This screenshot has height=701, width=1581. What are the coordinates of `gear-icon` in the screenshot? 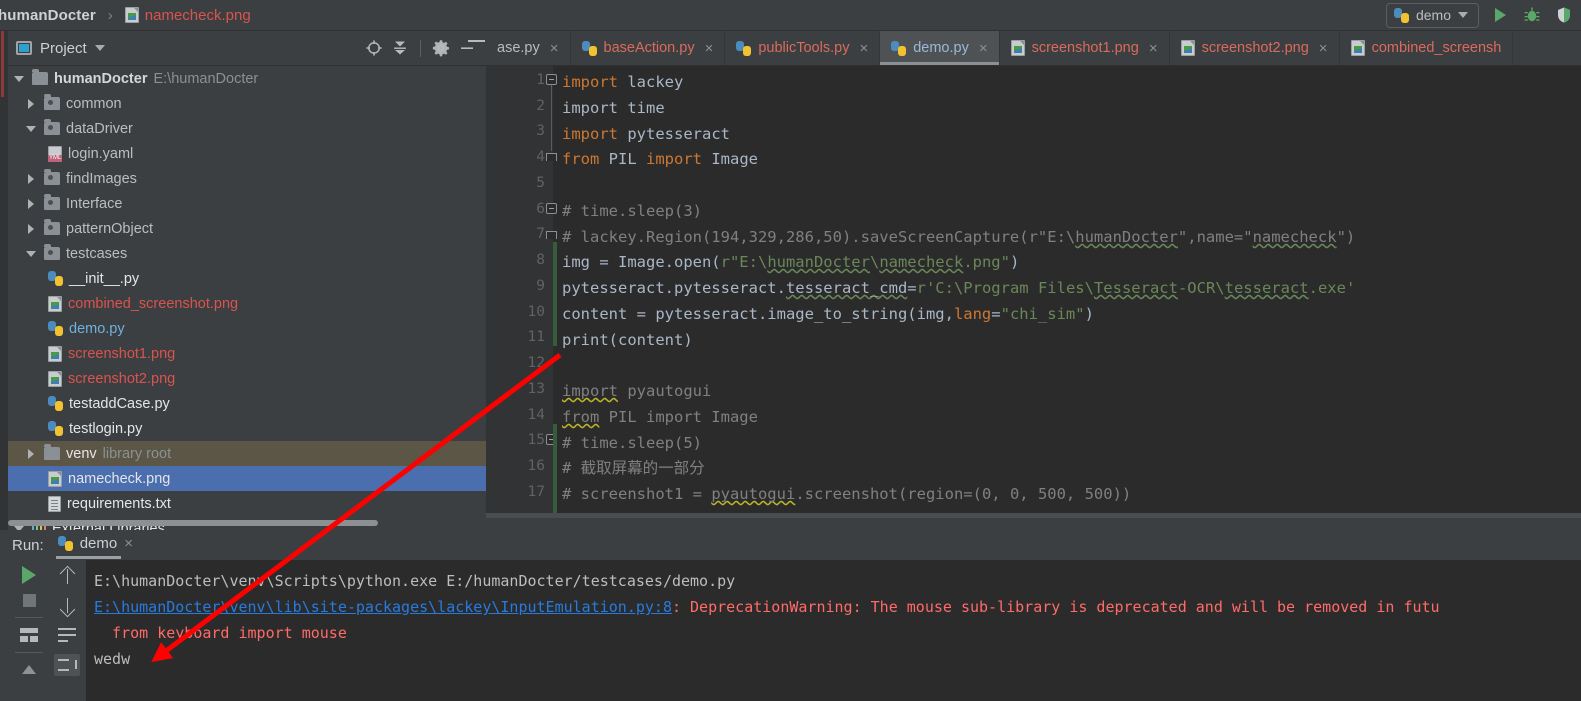 It's located at (441, 48).